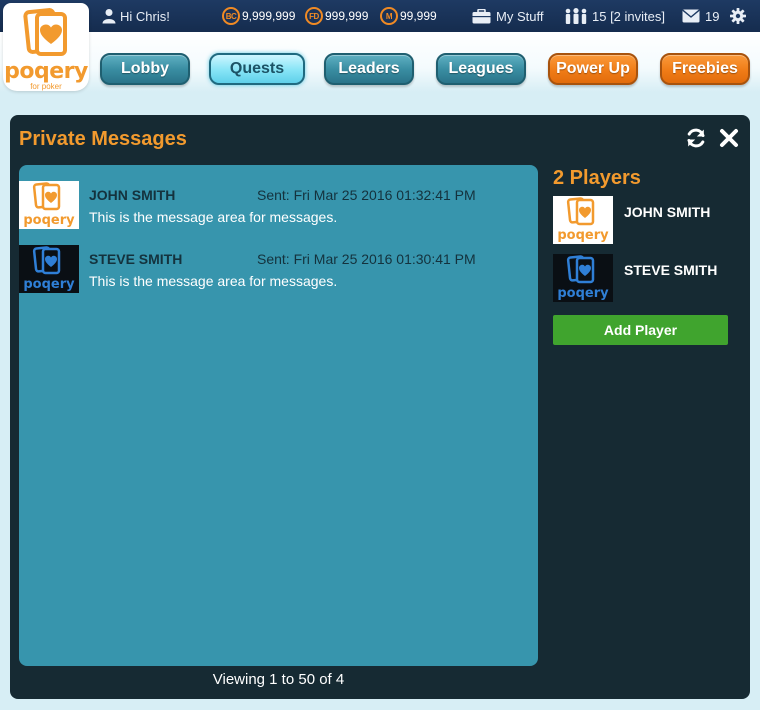 The image size is (760, 710). What do you see at coordinates (257, 69) in the screenshot?
I see `nav-quests-button: Quests` at bounding box center [257, 69].